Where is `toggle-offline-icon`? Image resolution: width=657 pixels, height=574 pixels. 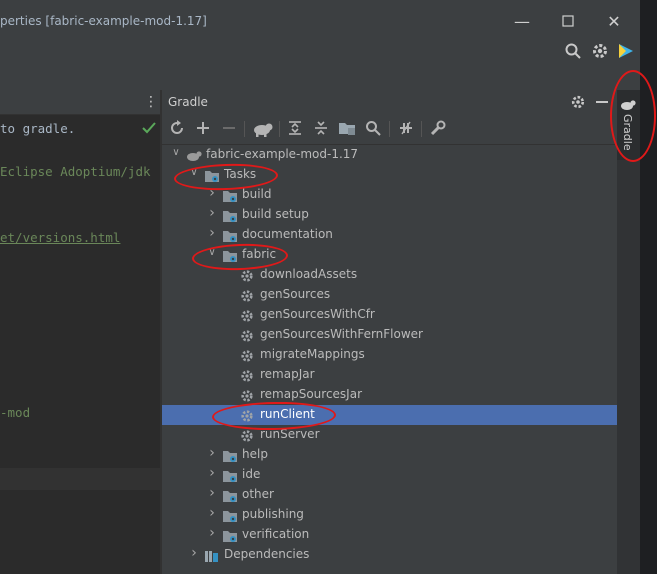 toggle-offline-icon is located at coordinates (406, 129).